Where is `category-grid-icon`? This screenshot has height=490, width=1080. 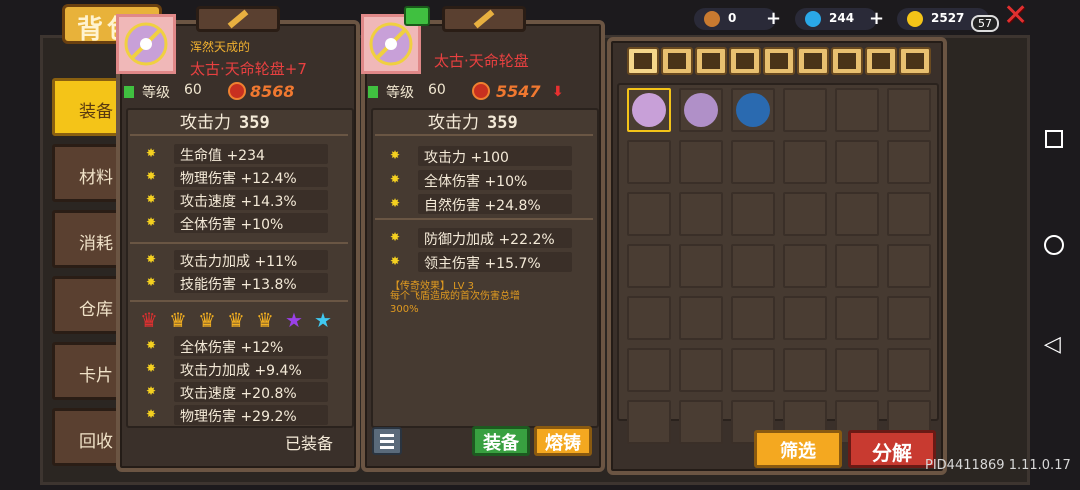 category-grid-icon is located at coordinates (643, 61).